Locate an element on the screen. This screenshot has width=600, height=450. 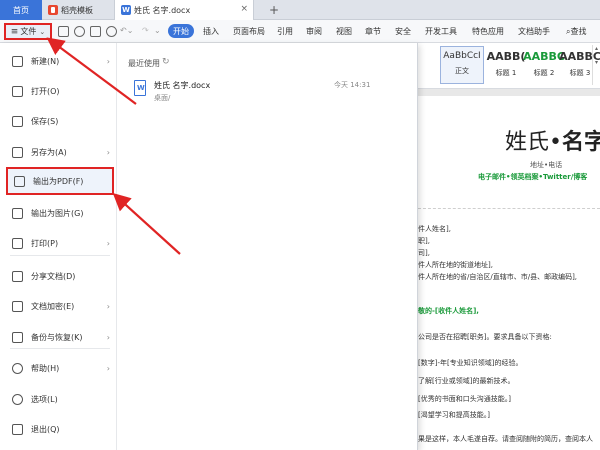
doc-links: 电子邮件•领英档案•Twitter/博客 is located at coordinates (533, 177).